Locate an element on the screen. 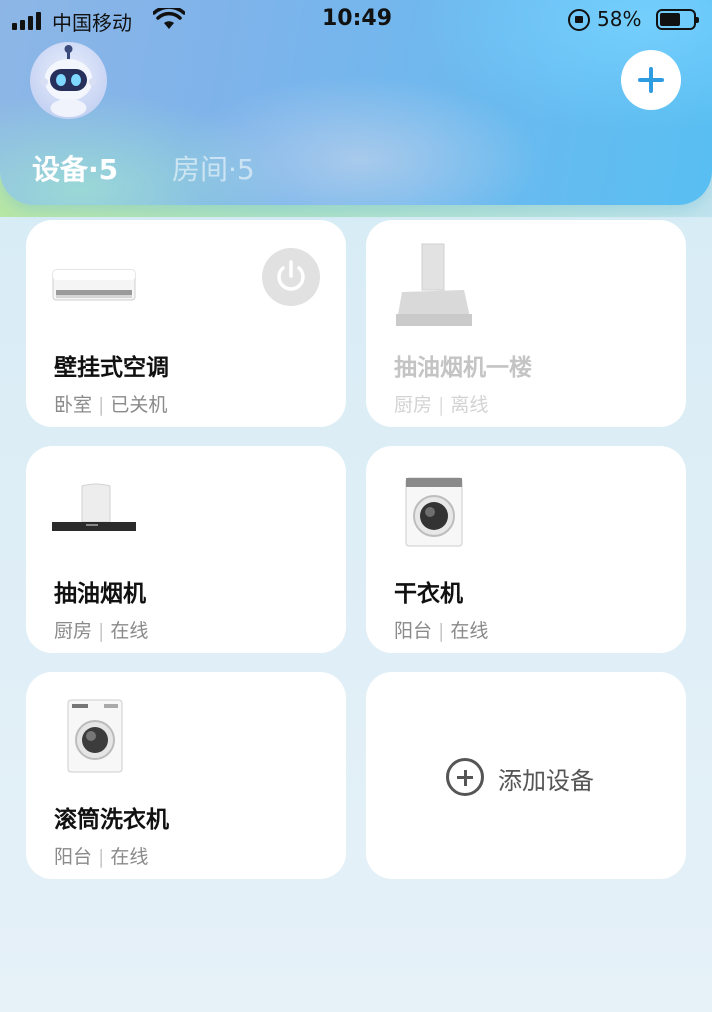 The image size is (712, 1012). signal-icon is located at coordinates (29, 21).